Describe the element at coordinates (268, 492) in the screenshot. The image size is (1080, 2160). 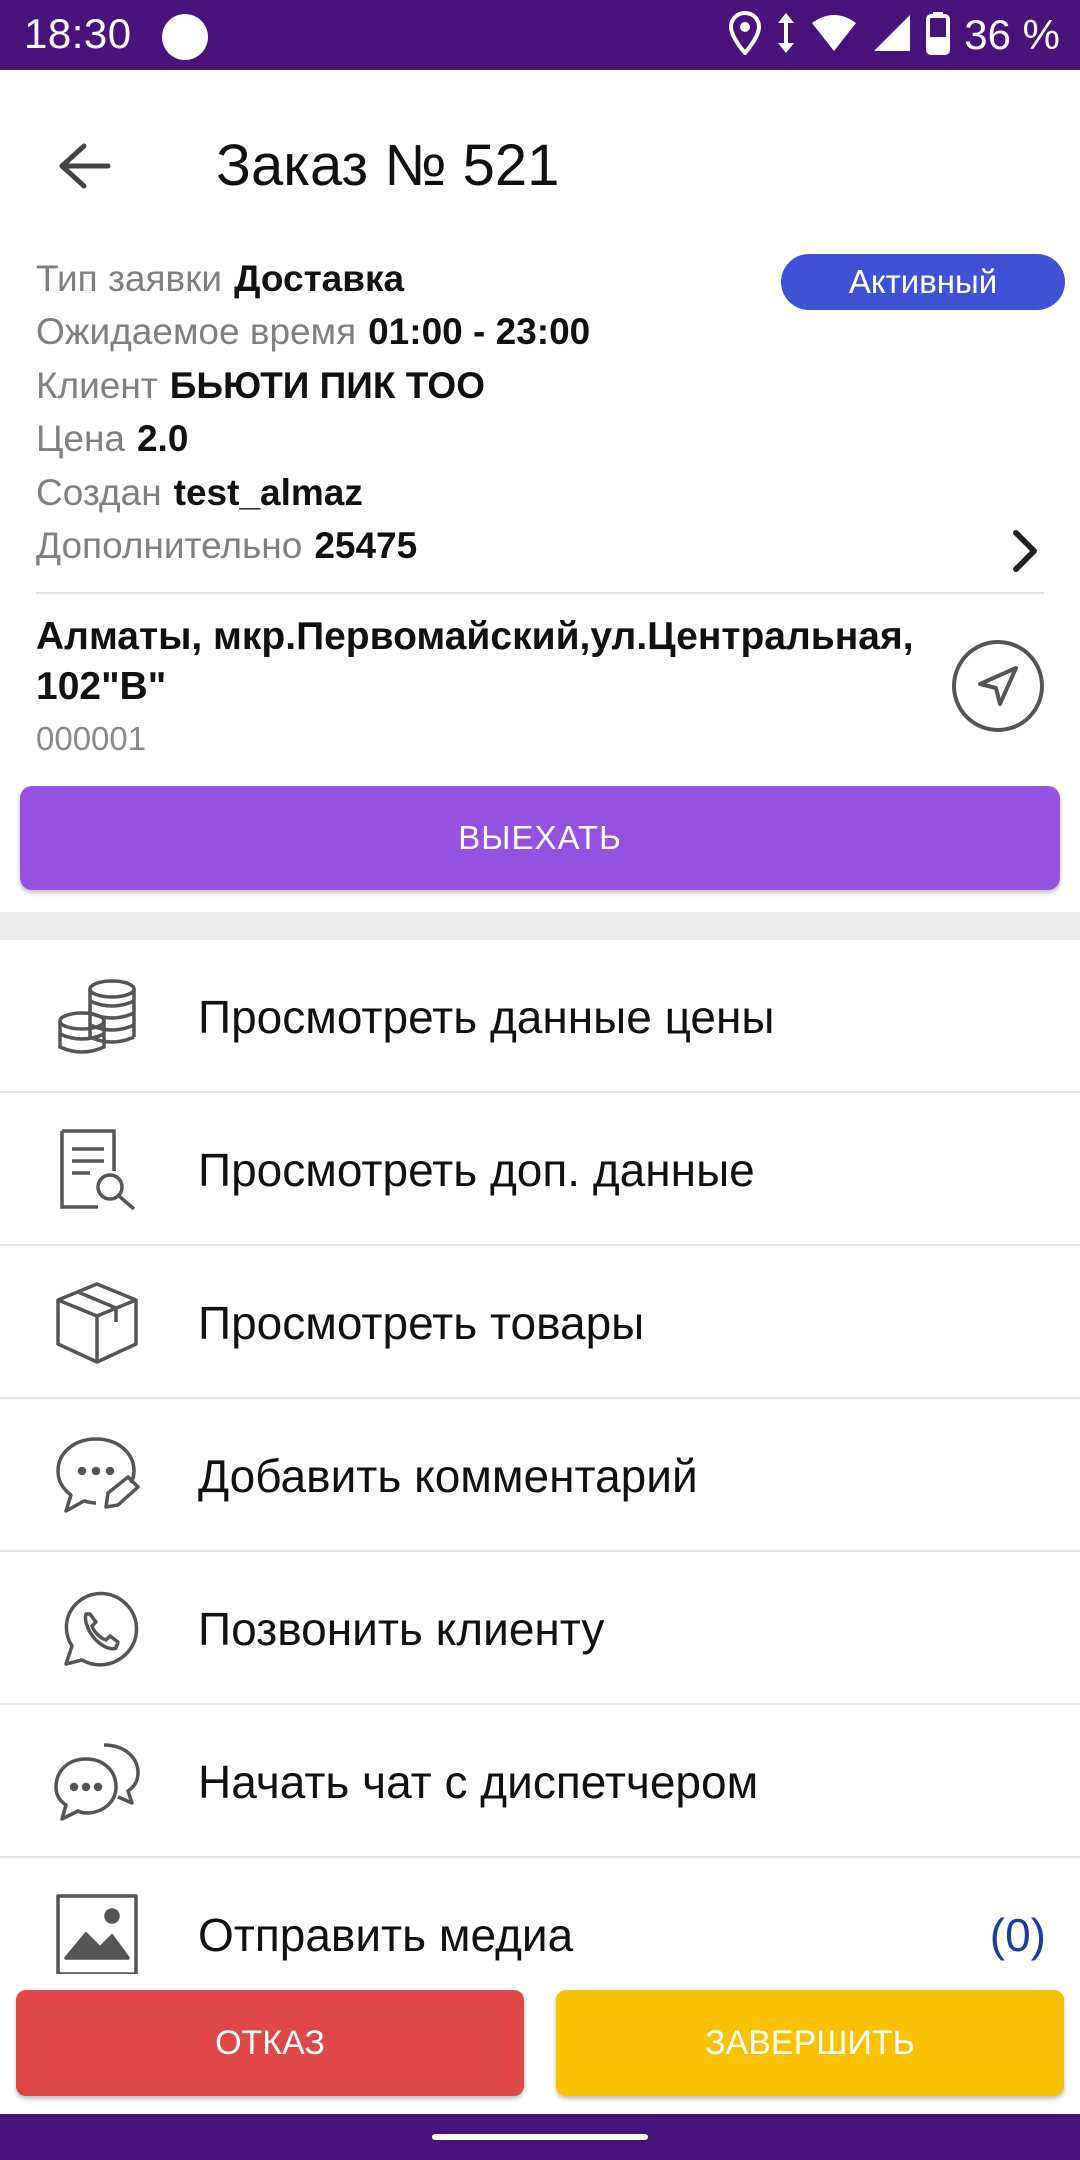
I see `field-value: test_almaz` at that location.